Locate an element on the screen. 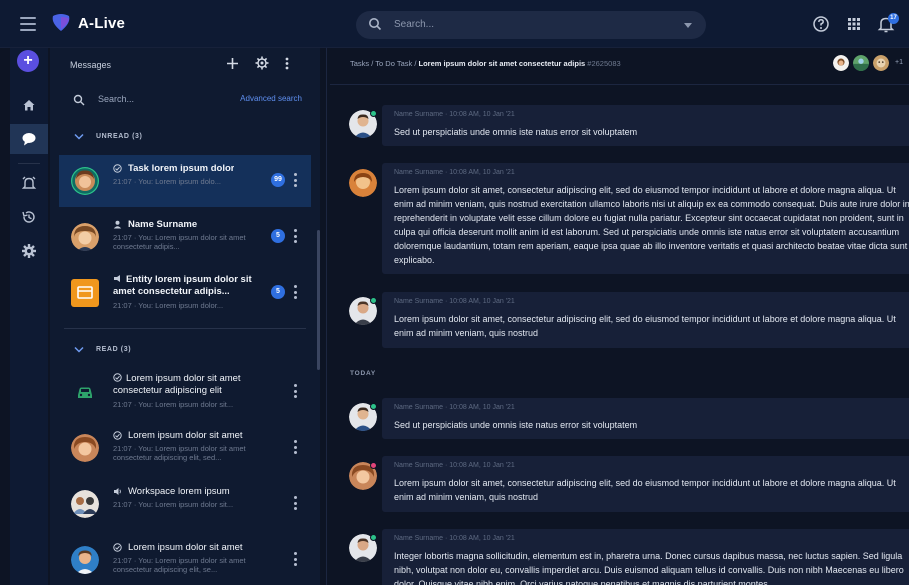  chat-header-divider is located at coordinates (619, 84).